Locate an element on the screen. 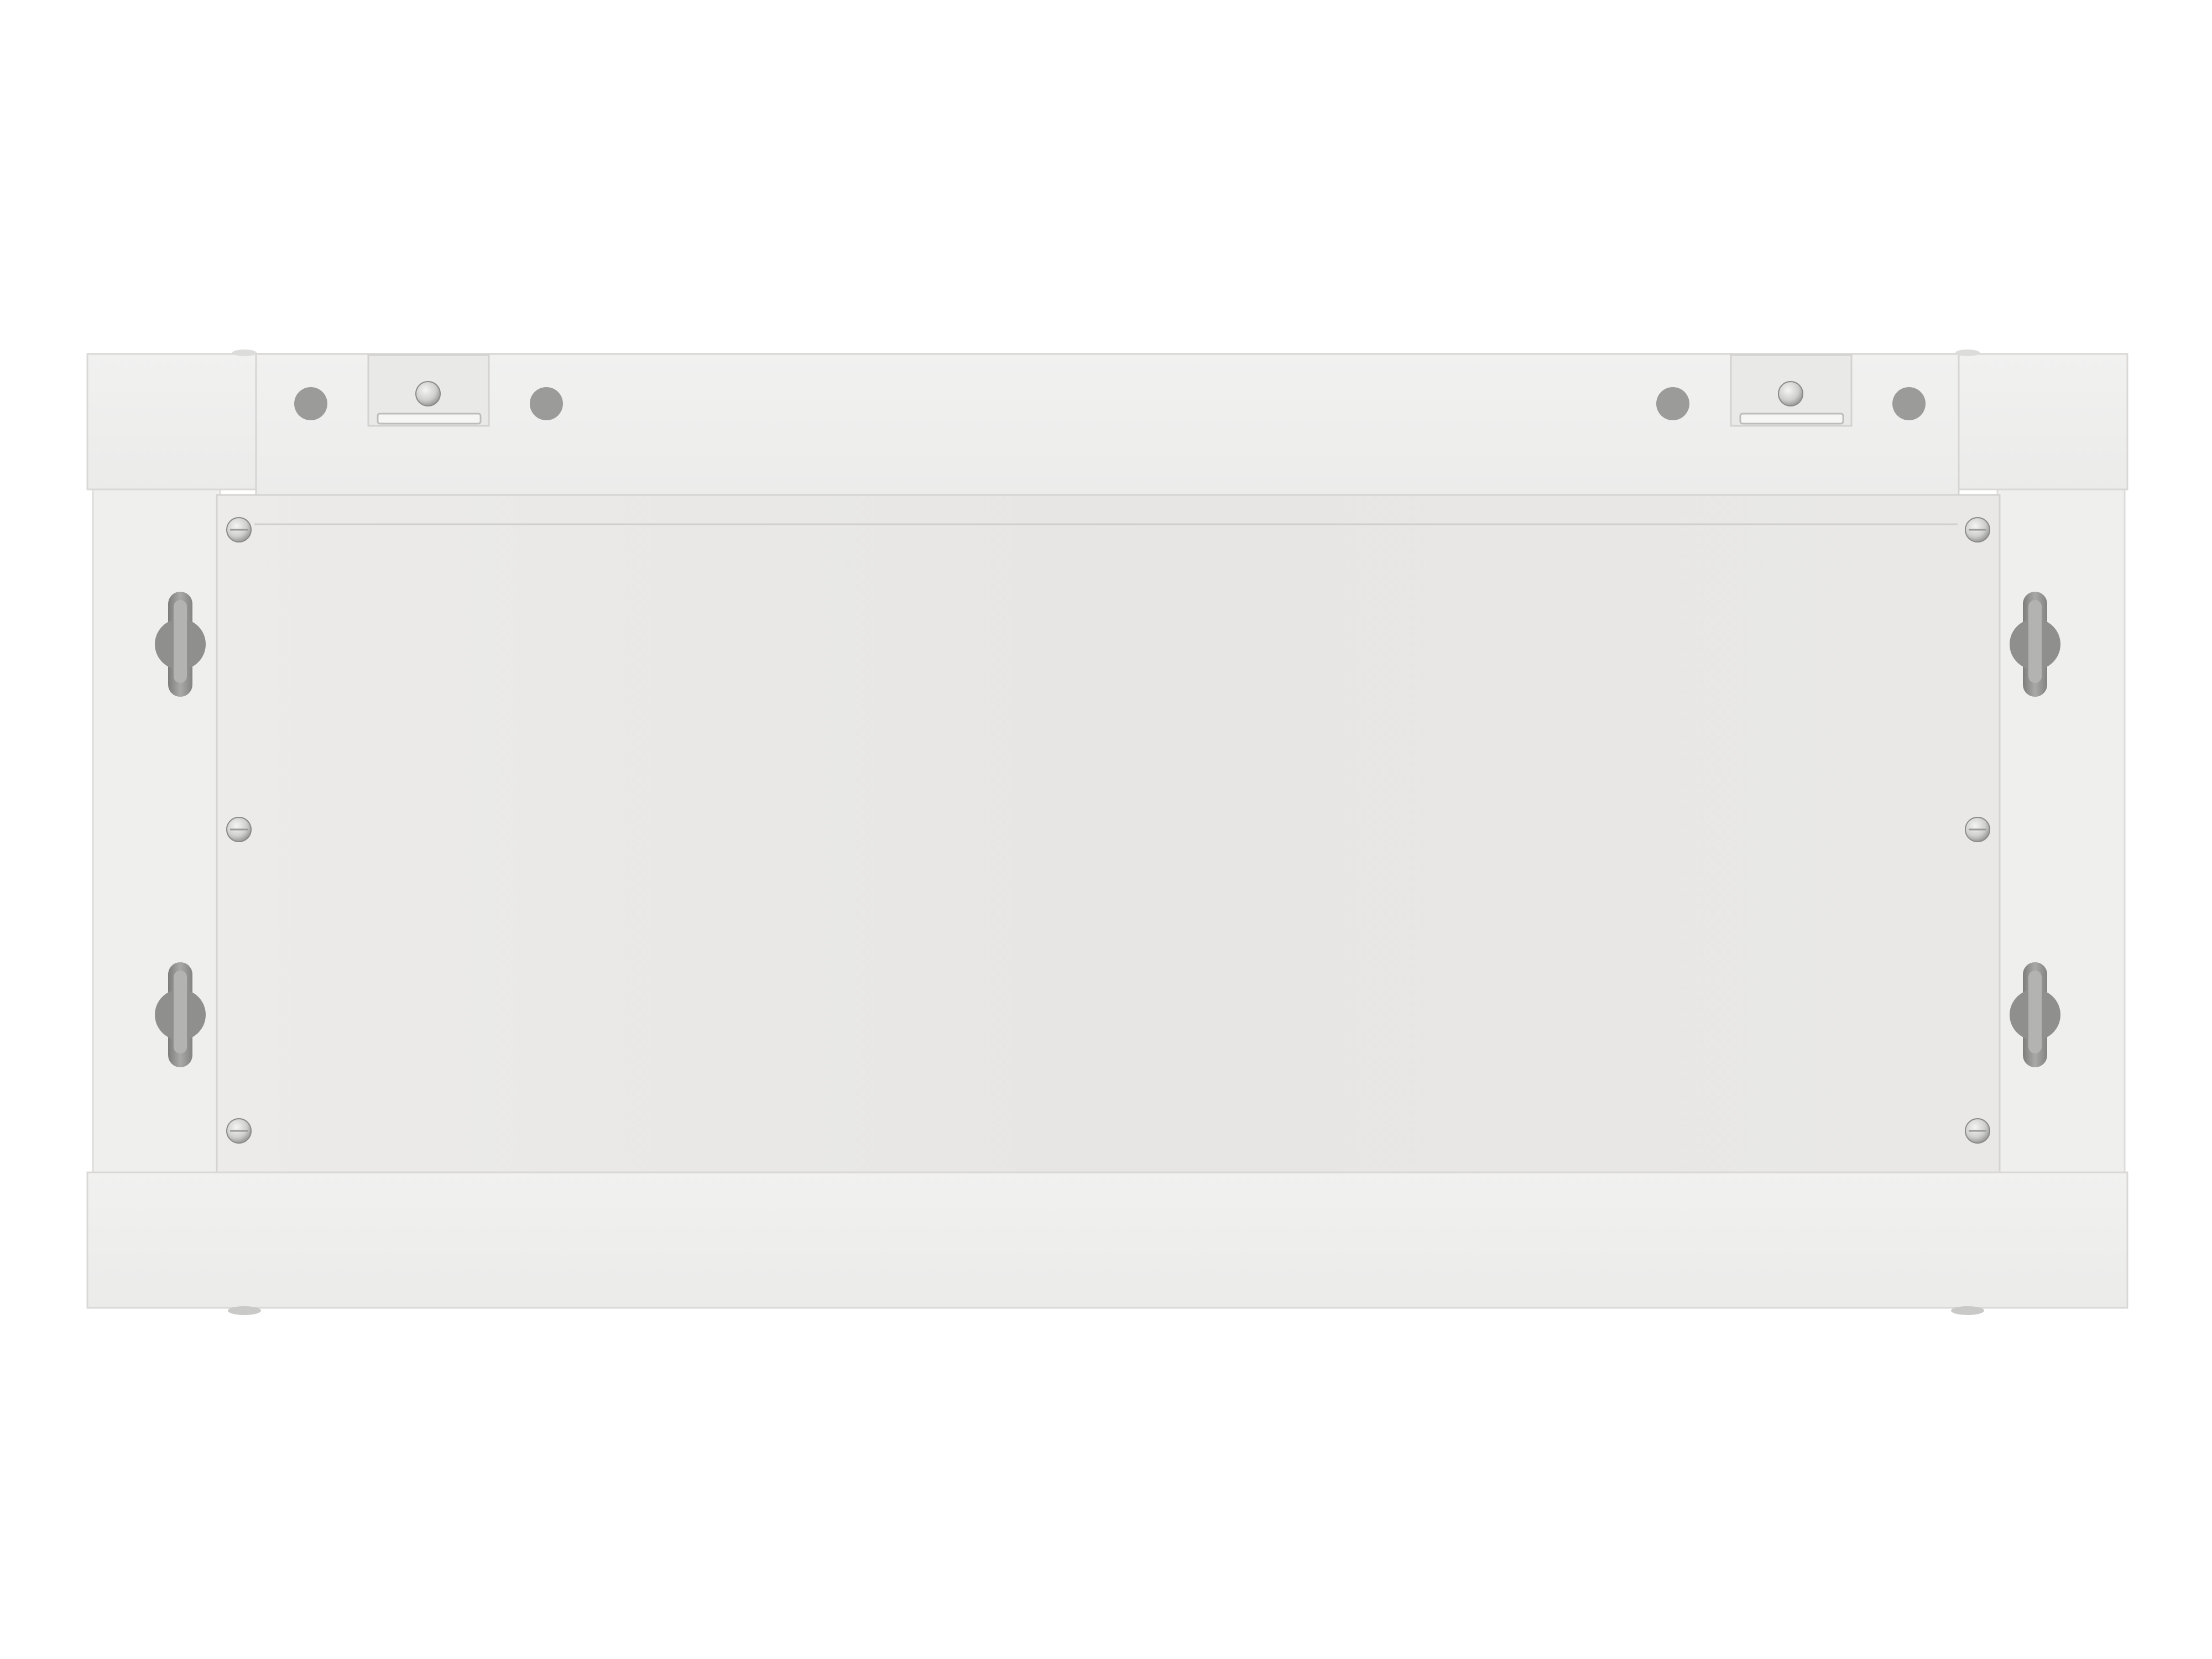 This screenshot has height=1659, width=2212. left-side-rail is located at coordinates (156, 830).